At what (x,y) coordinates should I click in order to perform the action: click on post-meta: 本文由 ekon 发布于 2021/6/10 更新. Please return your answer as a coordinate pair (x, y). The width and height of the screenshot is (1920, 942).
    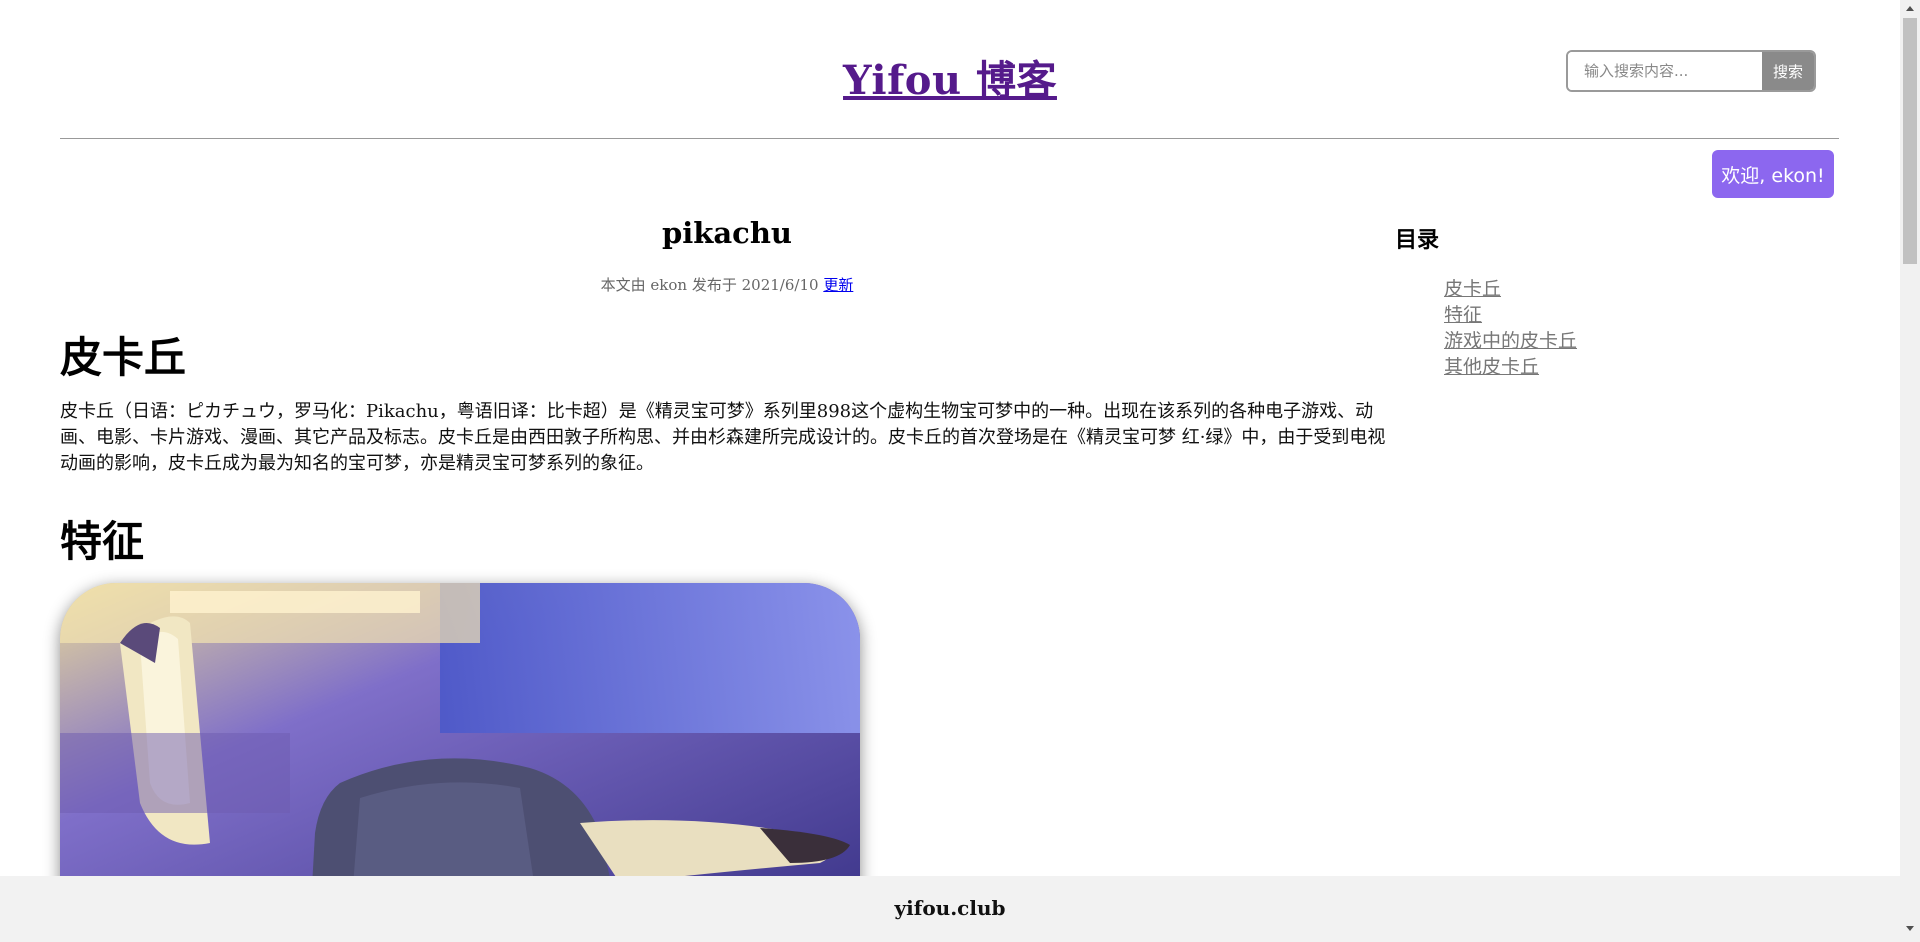
    Looking at the image, I should click on (727, 284).